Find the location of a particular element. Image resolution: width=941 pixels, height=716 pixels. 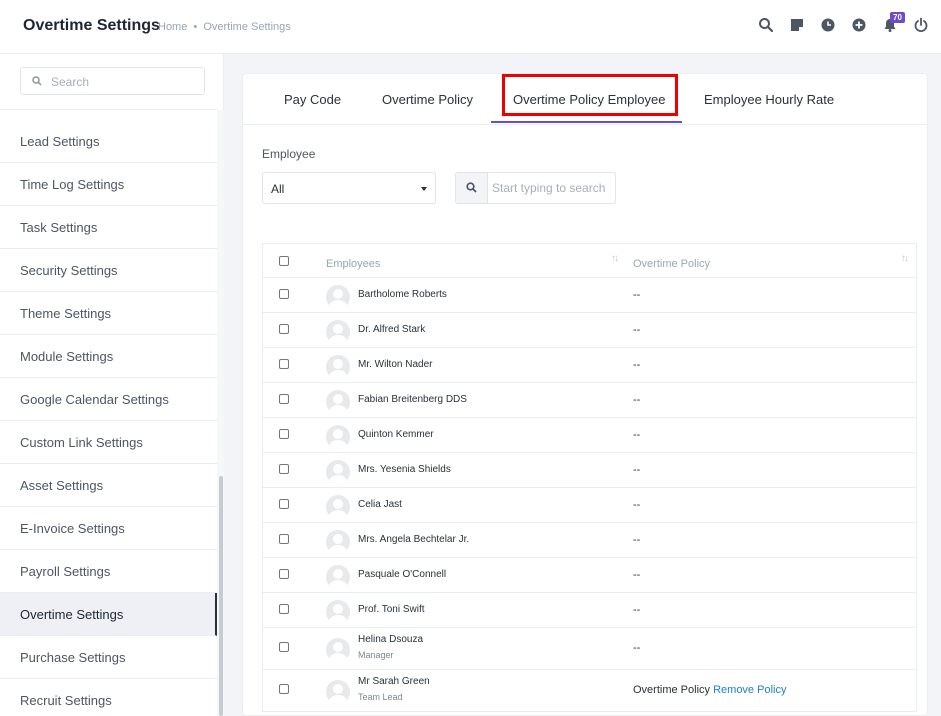

employee-name: Mrs. Yesenia Shields is located at coordinates (404, 469).